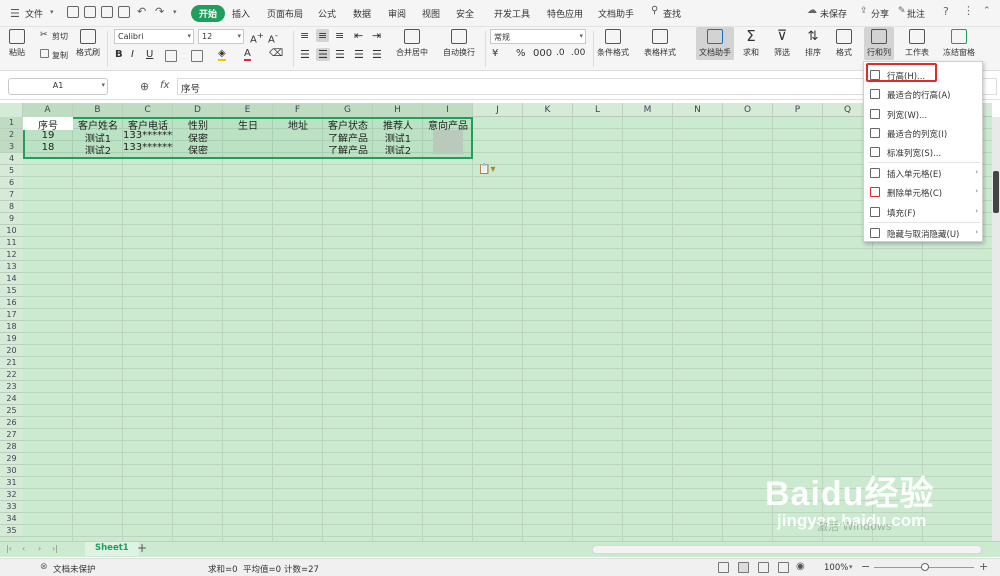 This screenshot has height=576, width=1000. What do you see at coordinates (164, 85) in the screenshot?
I see `fx-icon: fx` at bounding box center [164, 85].